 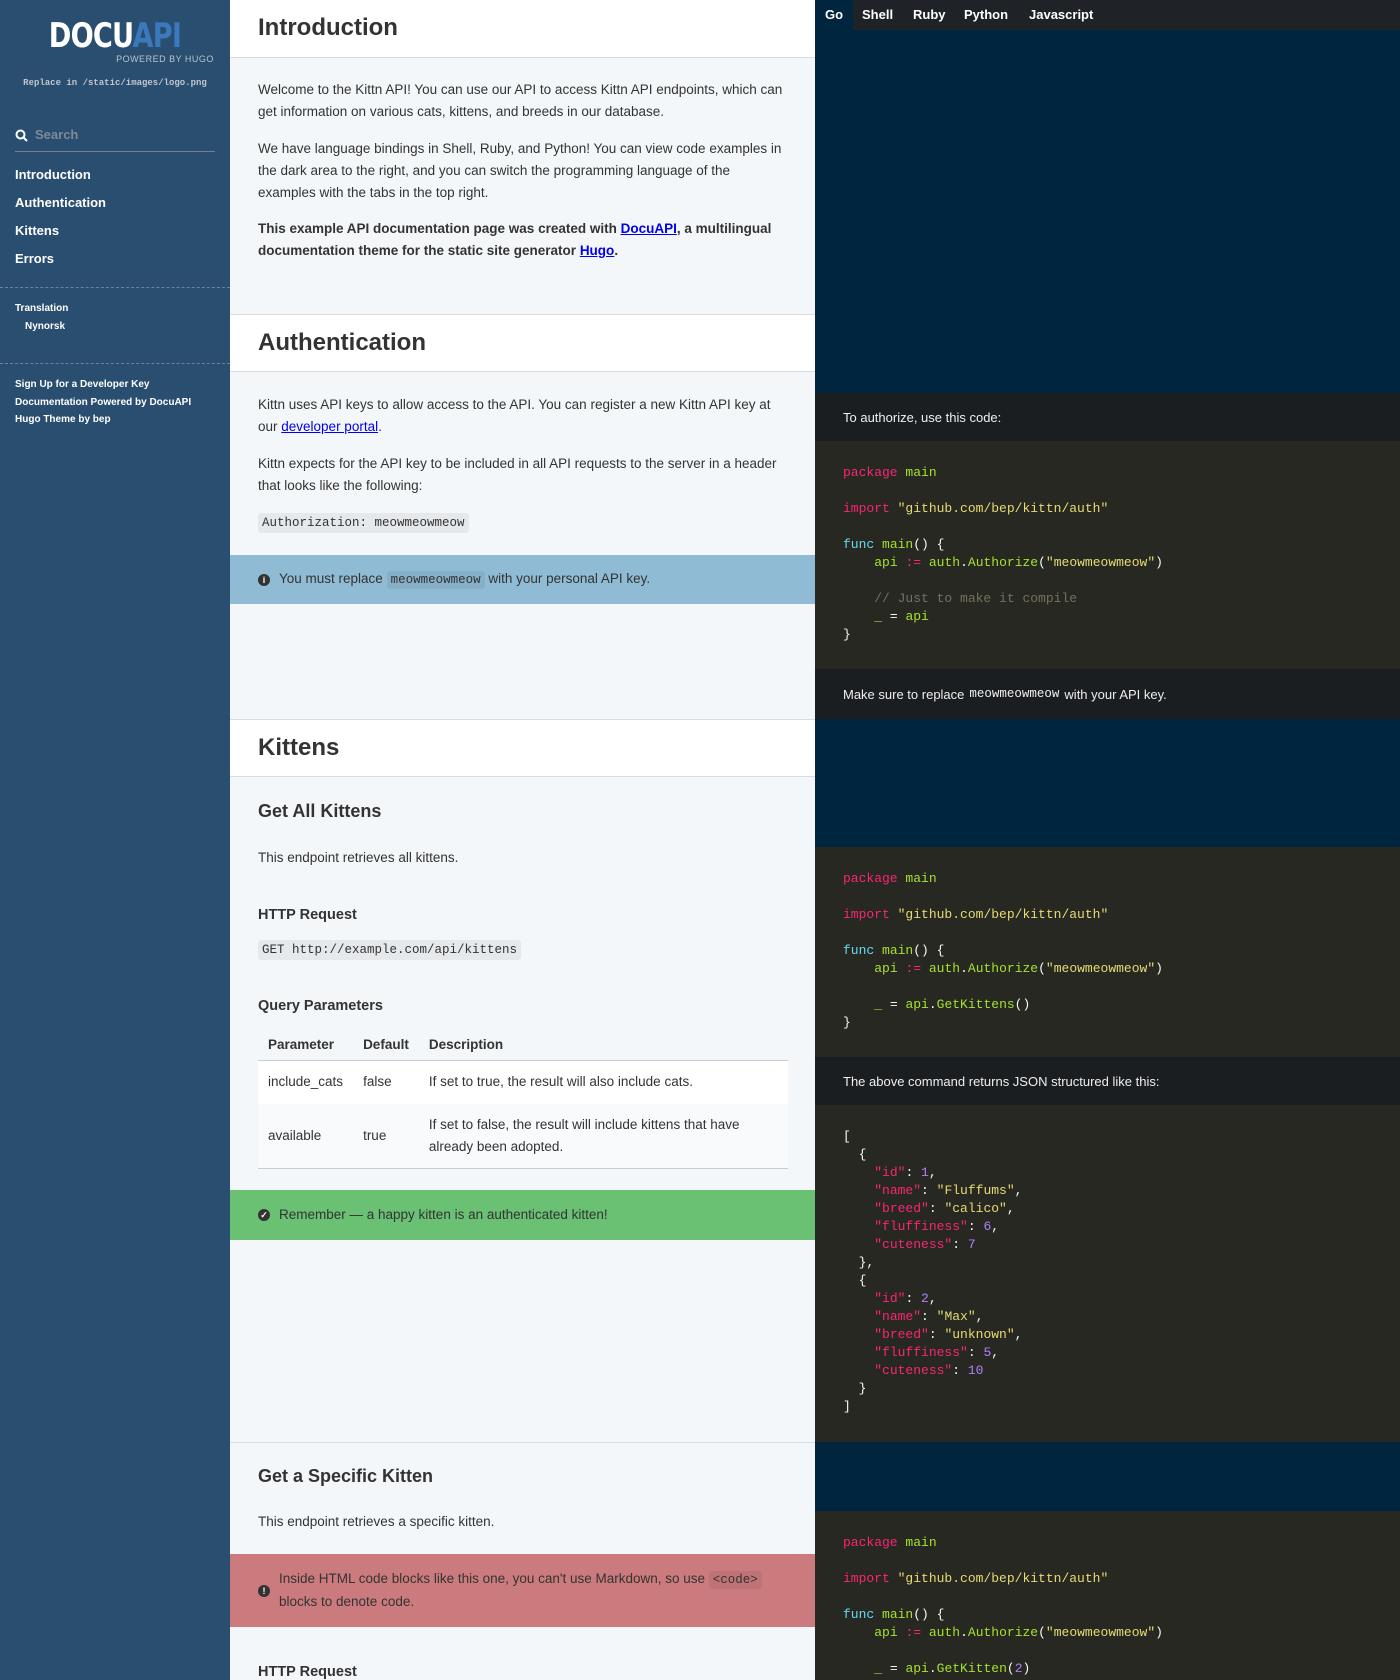 I want to click on docuapi-link: DocuAPI, so click(x=649, y=228).